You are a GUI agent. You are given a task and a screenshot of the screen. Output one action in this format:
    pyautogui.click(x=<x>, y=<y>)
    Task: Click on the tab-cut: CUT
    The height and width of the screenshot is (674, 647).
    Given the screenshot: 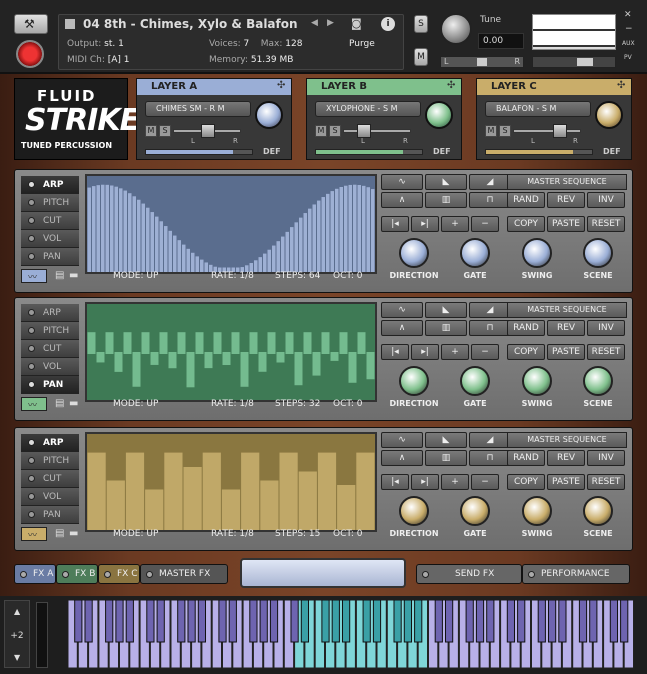 What is the action you would take?
    pyautogui.click(x=50, y=221)
    